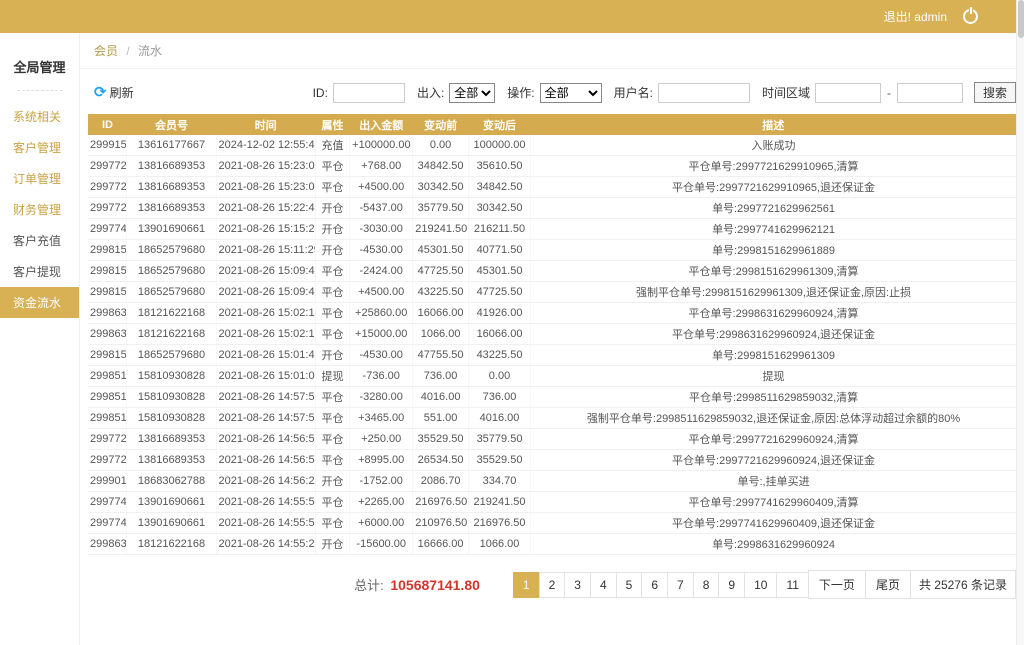 The height and width of the screenshot is (645, 1024). Describe the element at coordinates (266, 208) in the screenshot. I see `table-cell: 2021-08-26 15:22:41` at that location.